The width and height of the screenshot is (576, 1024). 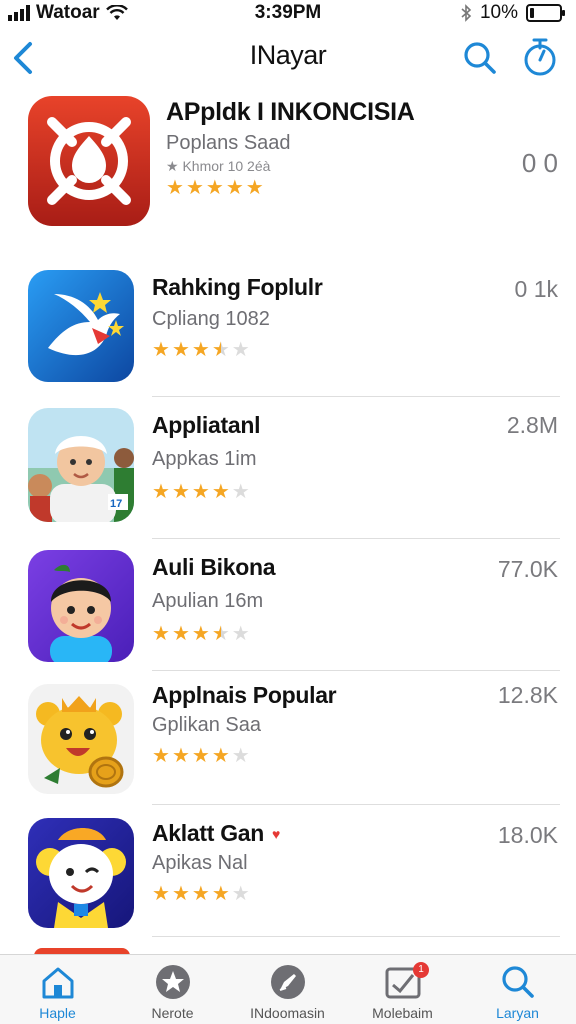 What do you see at coordinates (466, 13) in the screenshot?
I see `bluetooth-icon` at bounding box center [466, 13].